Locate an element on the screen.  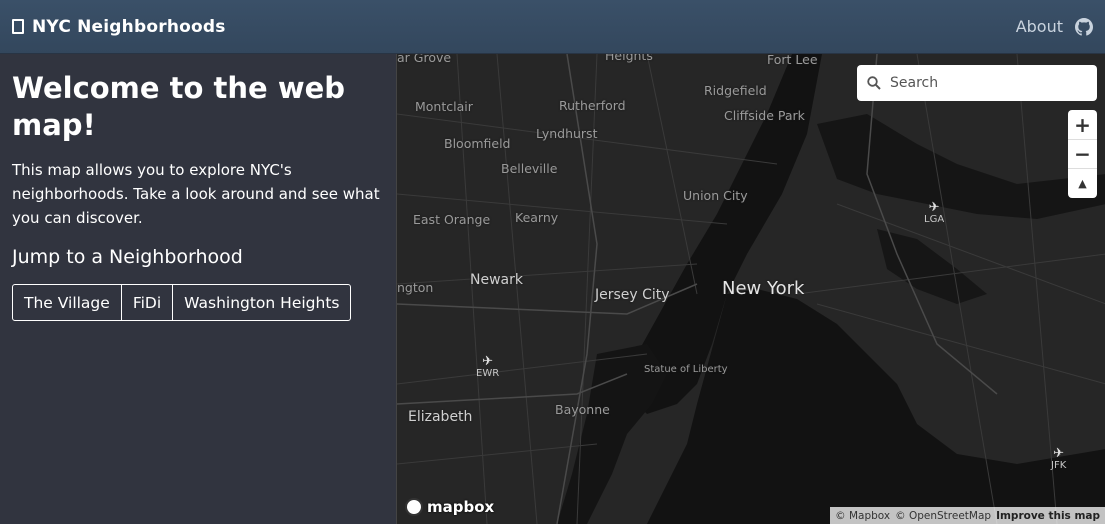
navbar: NYC Neighborhoods About is located at coordinates (552, 27).